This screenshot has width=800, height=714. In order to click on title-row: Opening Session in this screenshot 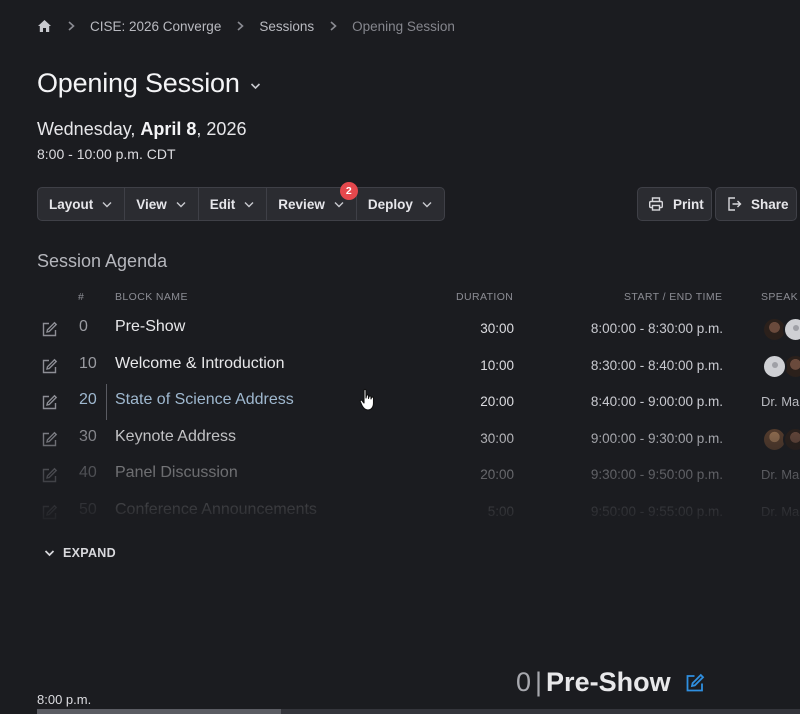, I will do `click(149, 83)`.